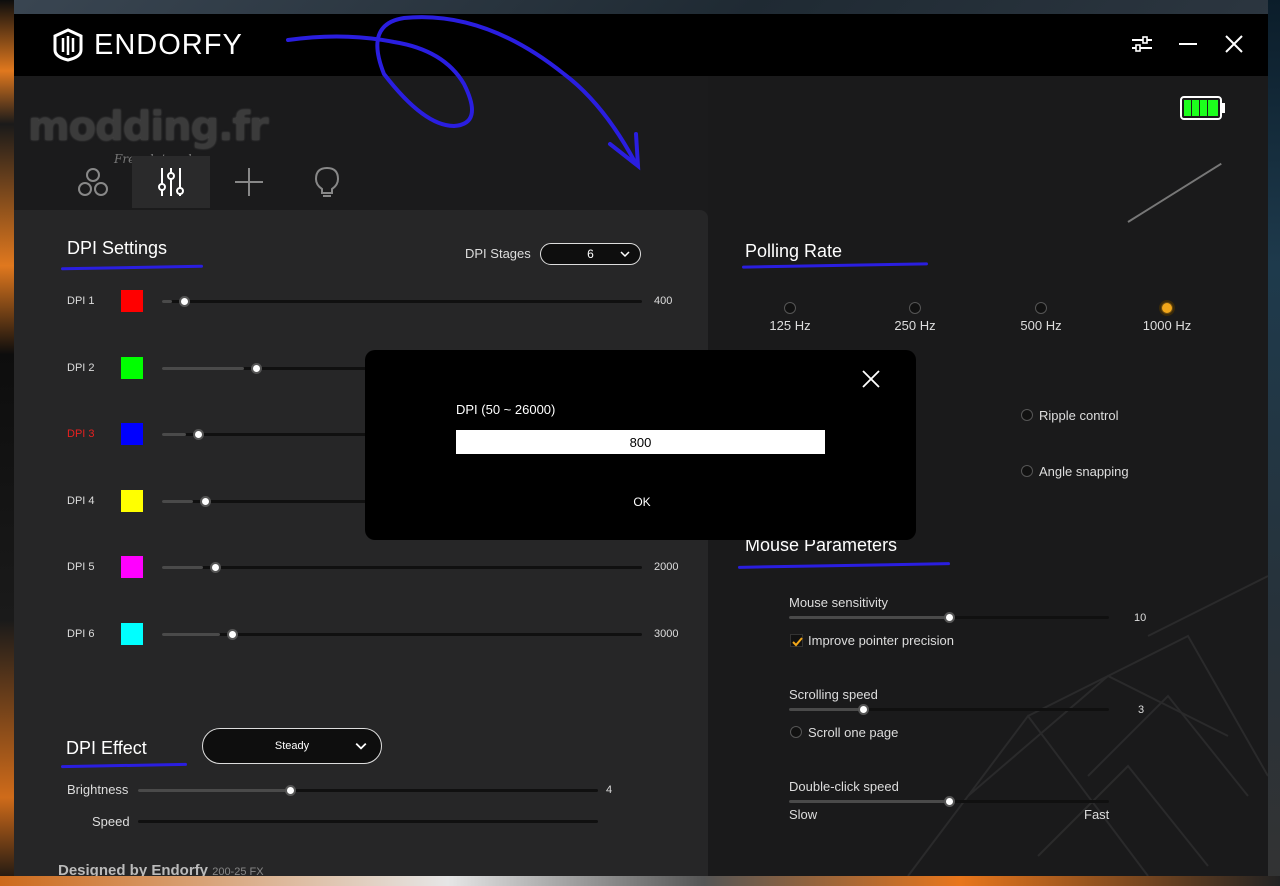  I want to click on polling-rate-label: 1000 Hz, so click(1167, 325).